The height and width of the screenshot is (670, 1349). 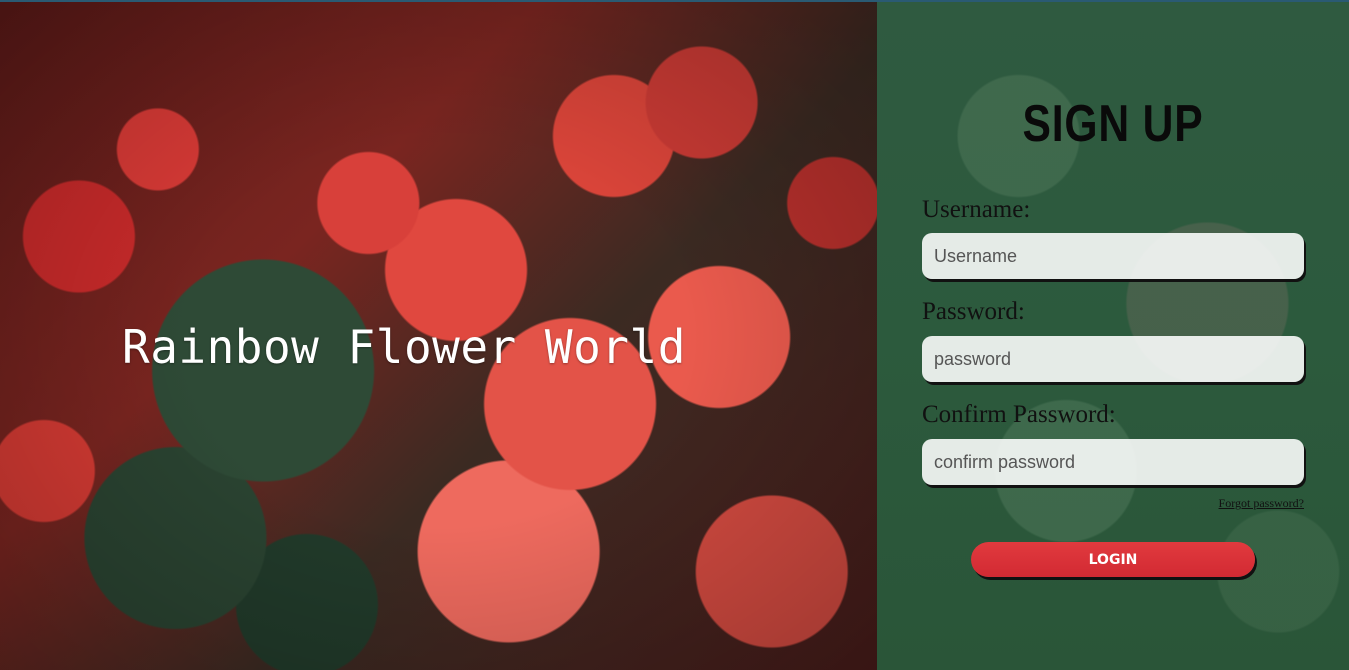 I want to click on username-input, so click(x=1113, y=256).